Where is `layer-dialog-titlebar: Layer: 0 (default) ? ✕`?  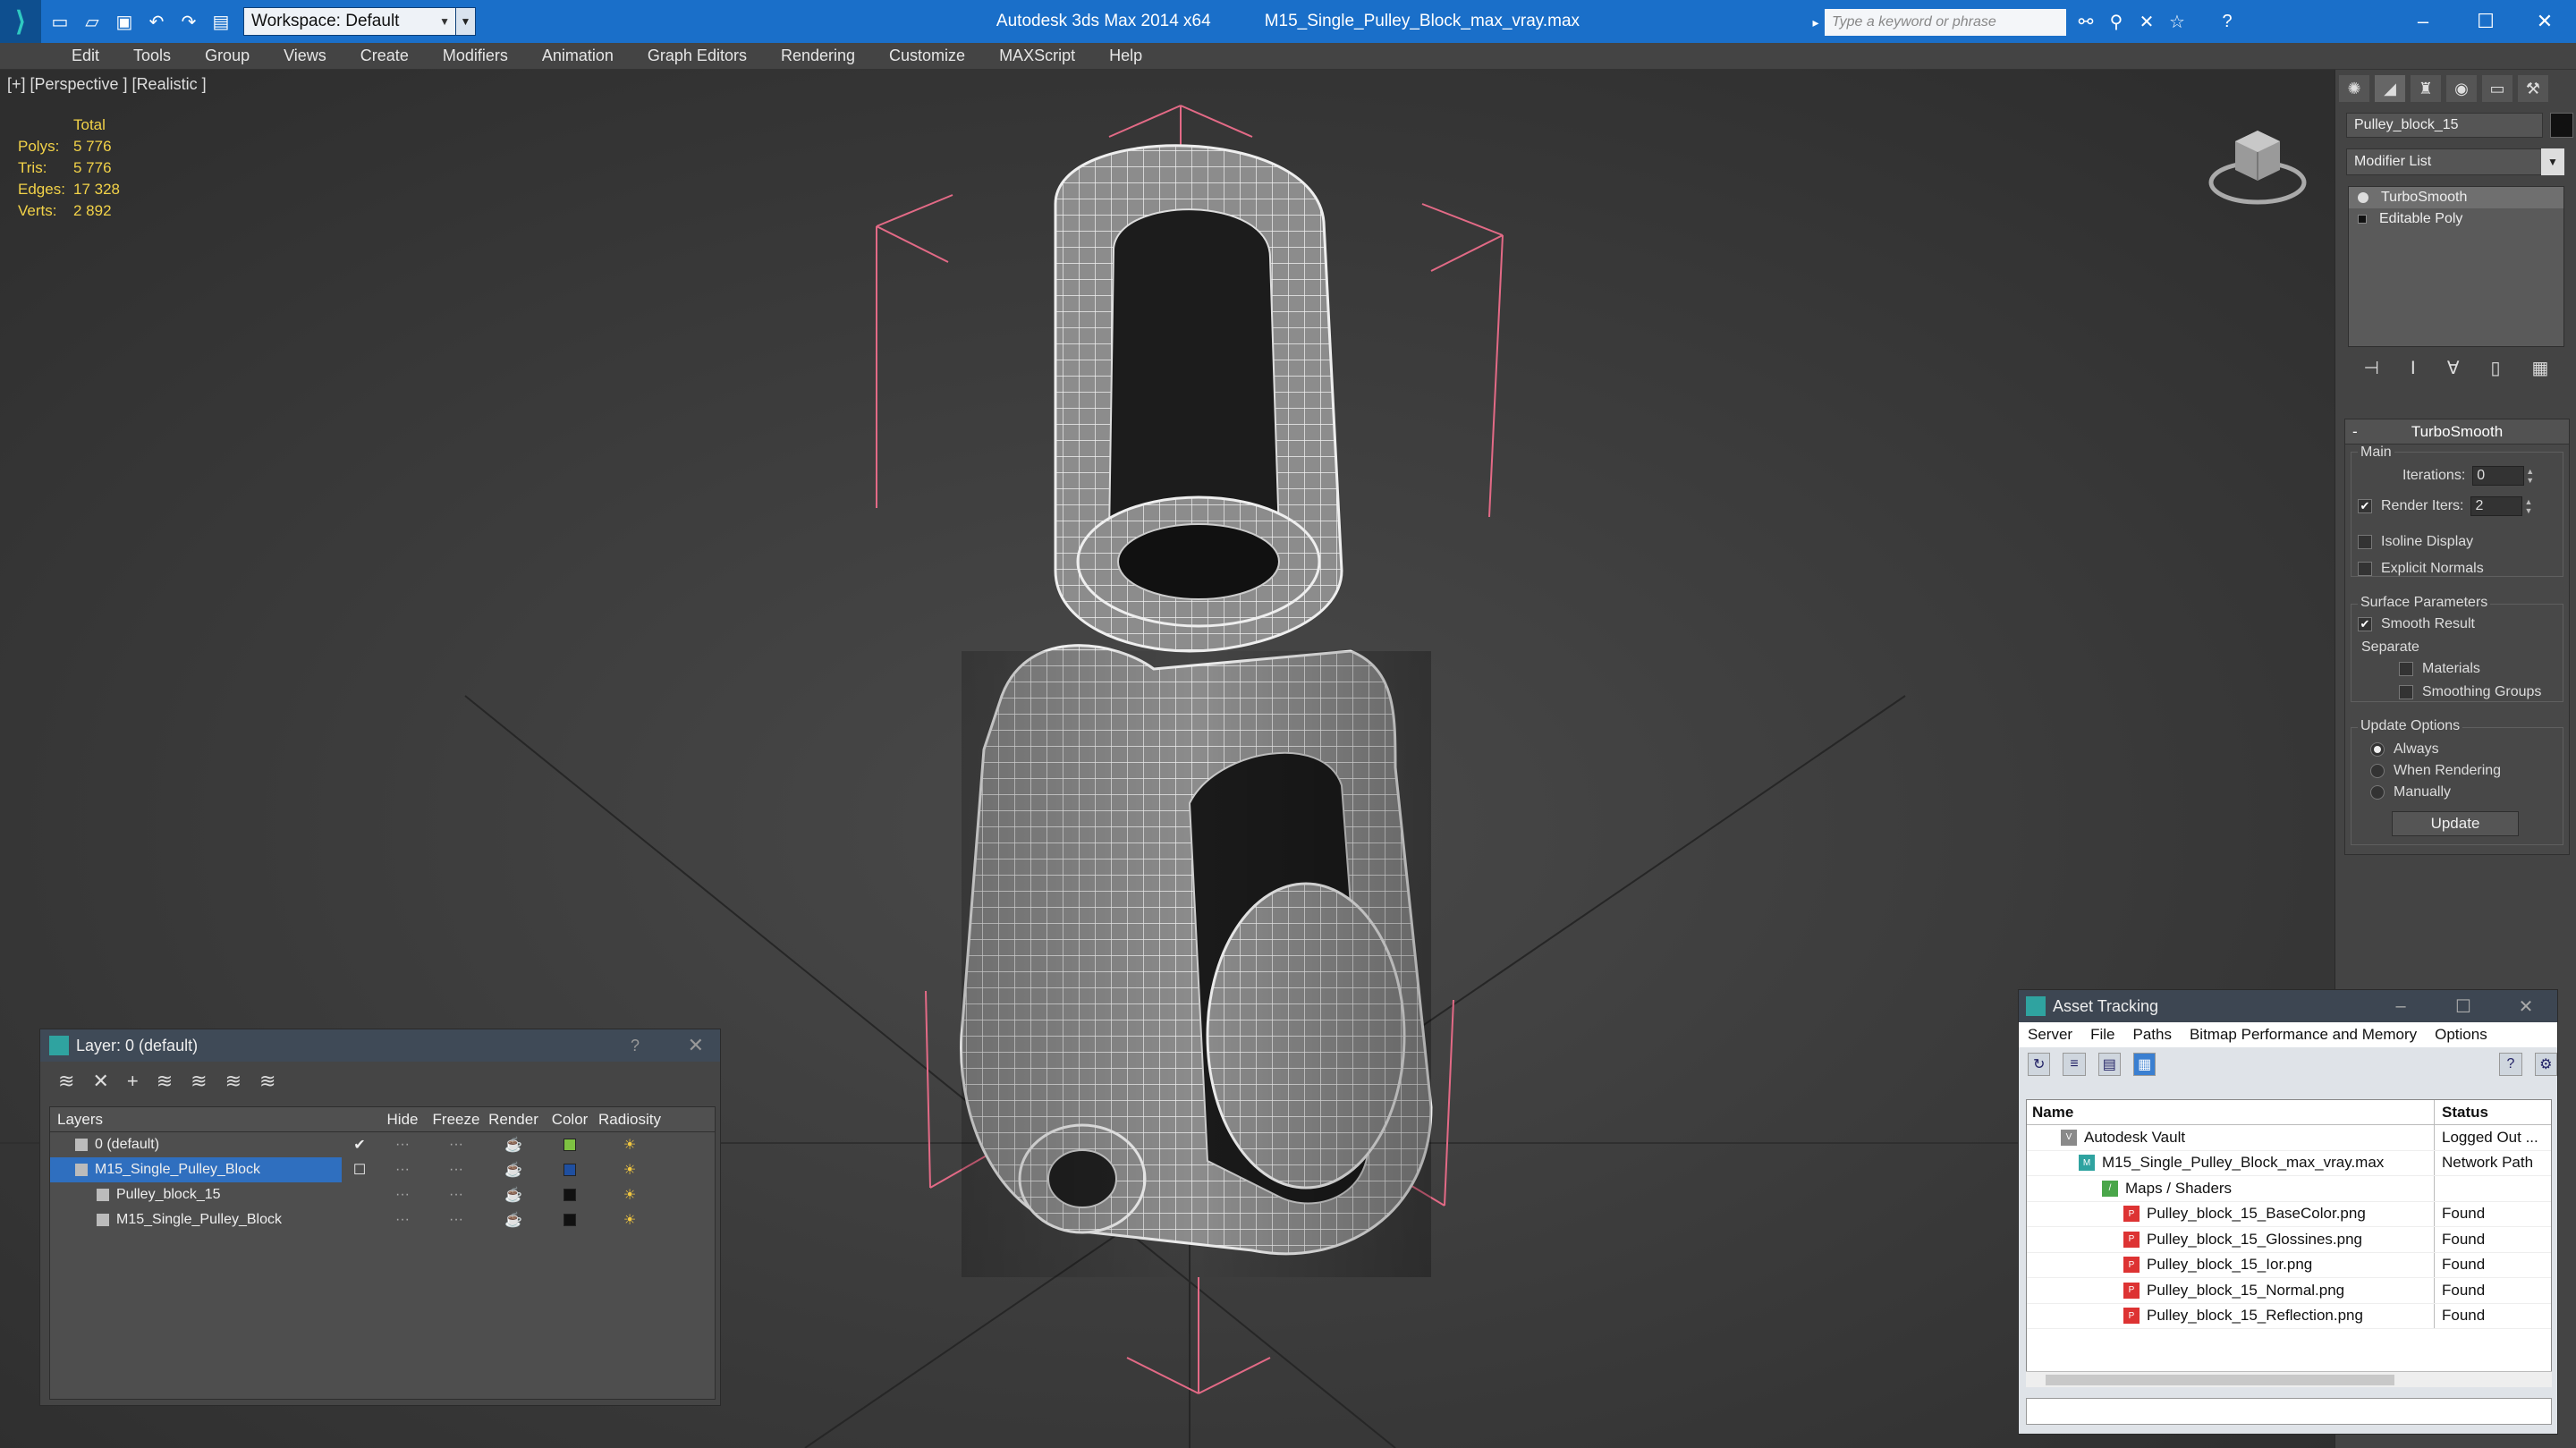
layer-dialog-titlebar: Layer: 0 (default) ? ✕ is located at coordinates (380, 1045).